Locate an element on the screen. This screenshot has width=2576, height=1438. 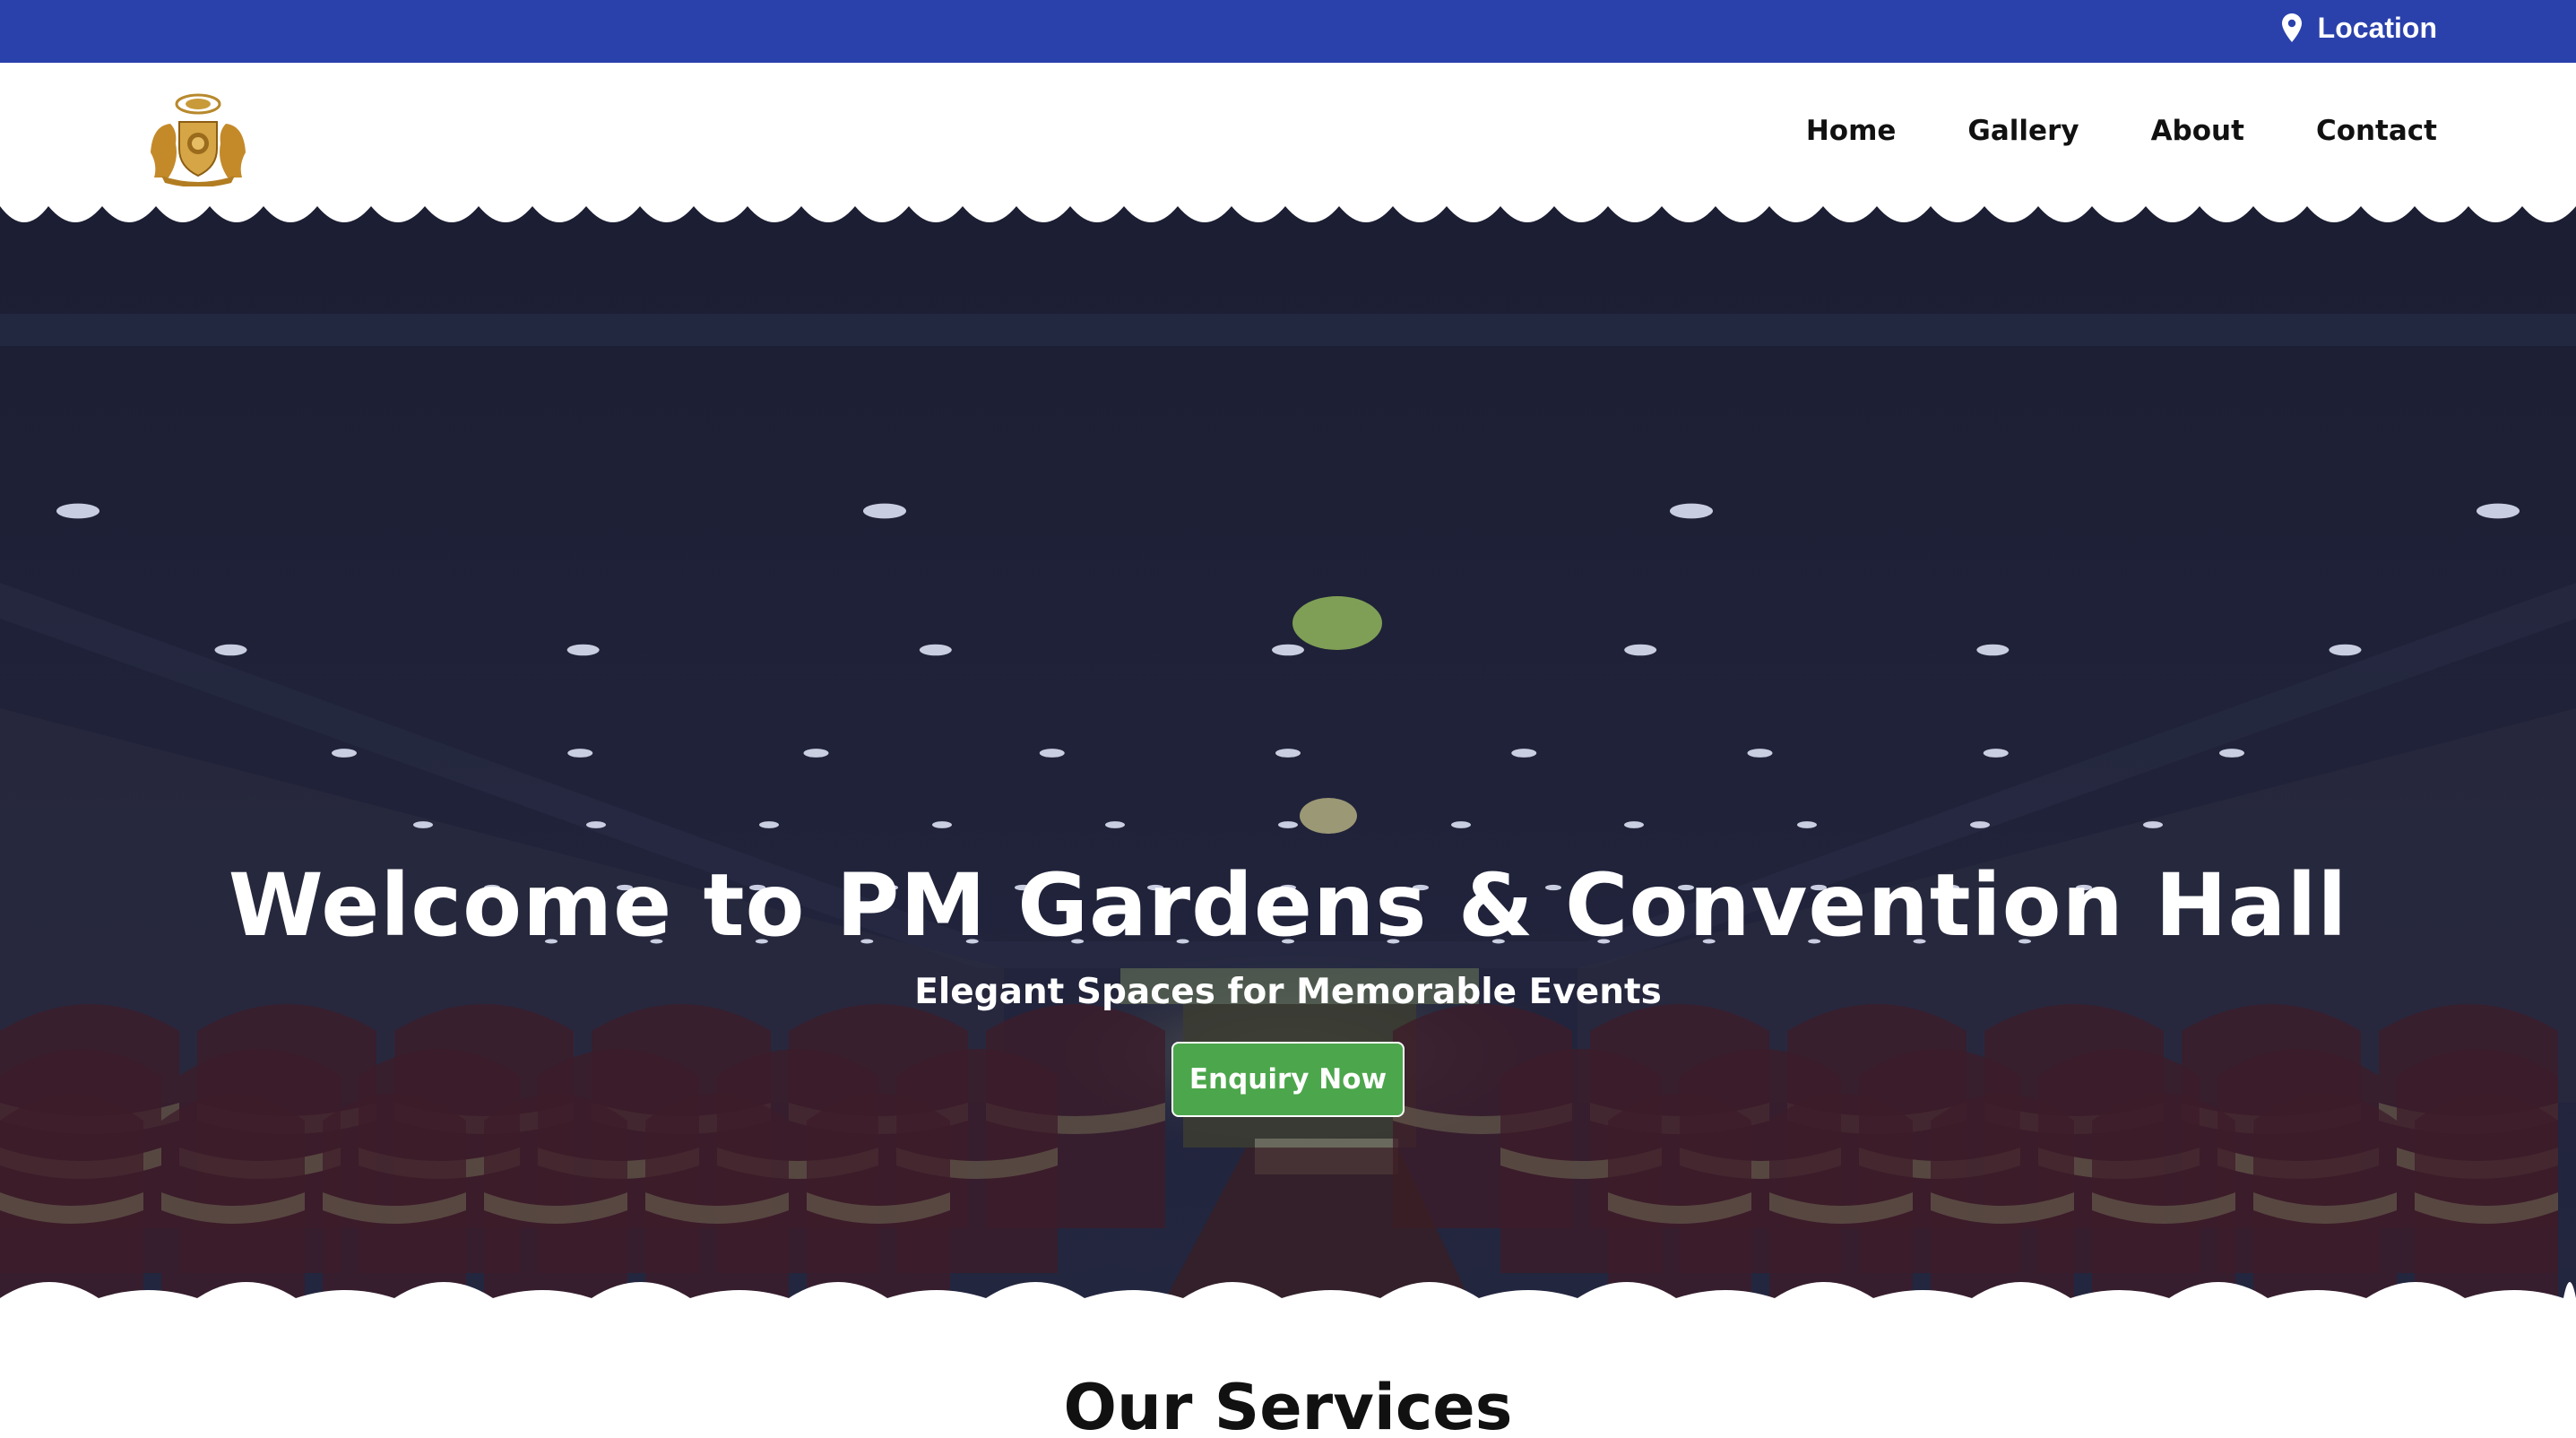
main-nav: Home Gallery About Contact is located at coordinates (2121, 131).